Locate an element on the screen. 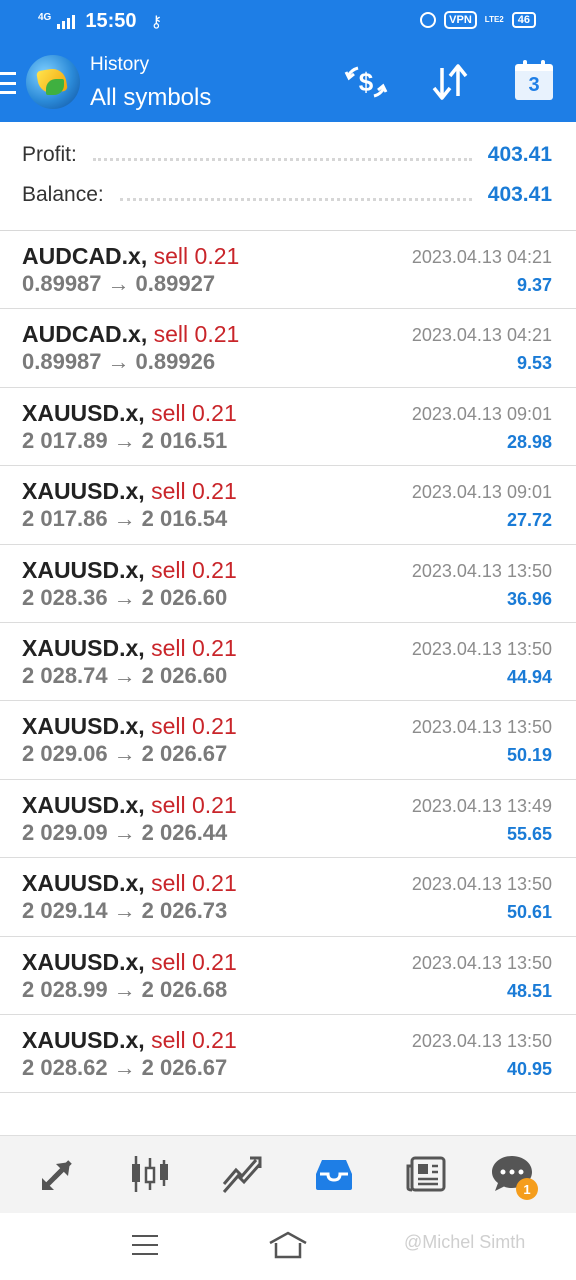  trade-profit: 9.53 is located at coordinates (534, 363).